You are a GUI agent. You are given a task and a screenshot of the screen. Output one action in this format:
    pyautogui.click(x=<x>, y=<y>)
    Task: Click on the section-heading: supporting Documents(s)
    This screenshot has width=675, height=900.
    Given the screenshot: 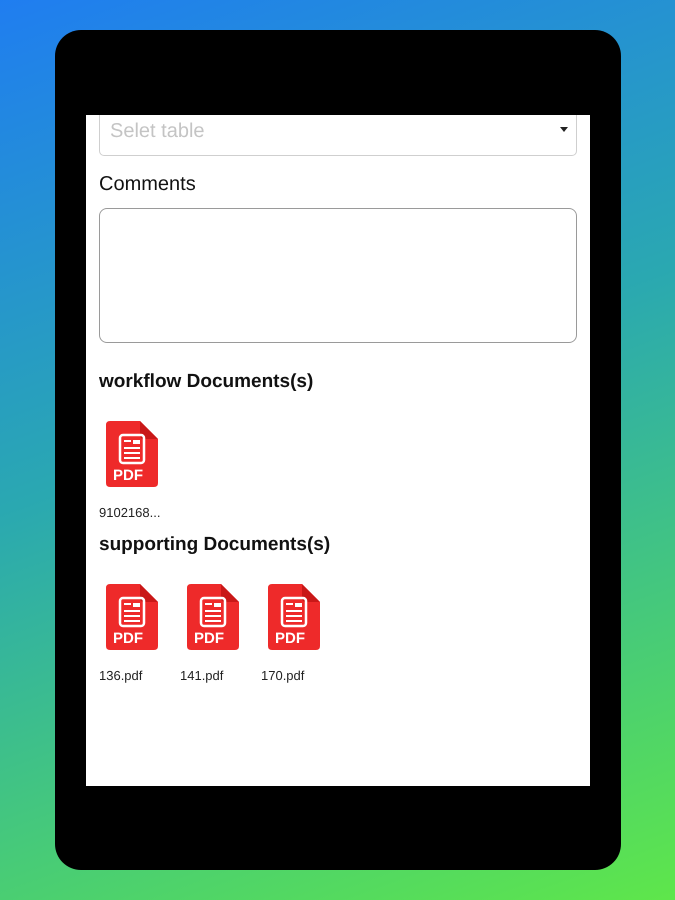 What is the action you would take?
    pyautogui.click(x=215, y=545)
    